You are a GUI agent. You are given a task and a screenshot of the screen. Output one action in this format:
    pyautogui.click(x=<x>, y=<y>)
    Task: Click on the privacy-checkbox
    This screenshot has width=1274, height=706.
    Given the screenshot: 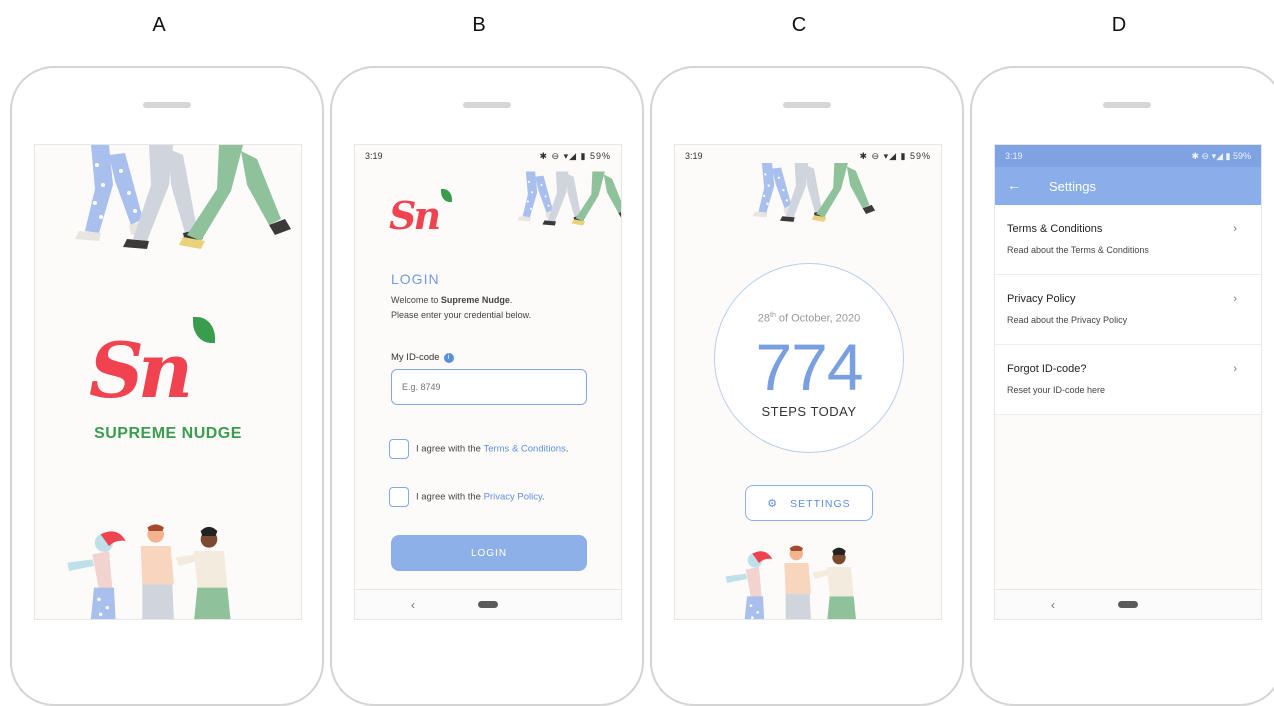 What is the action you would take?
    pyautogui.click(x=399, y=497)
    